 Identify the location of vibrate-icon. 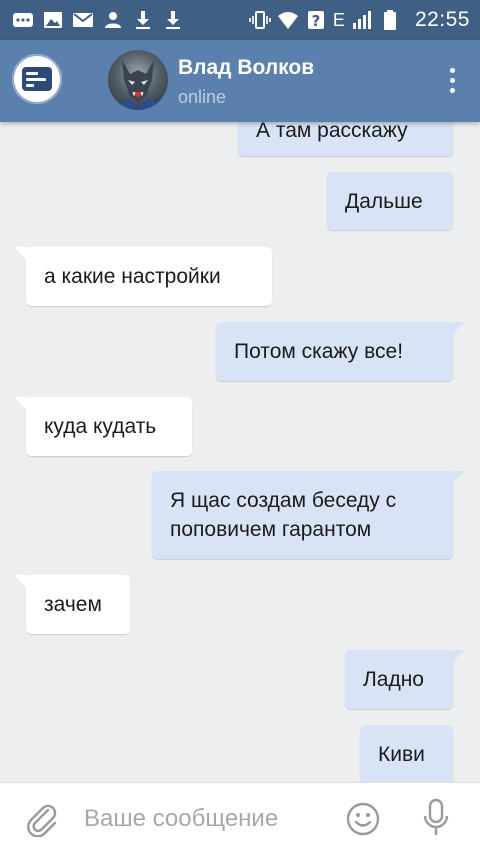
(260, 20).